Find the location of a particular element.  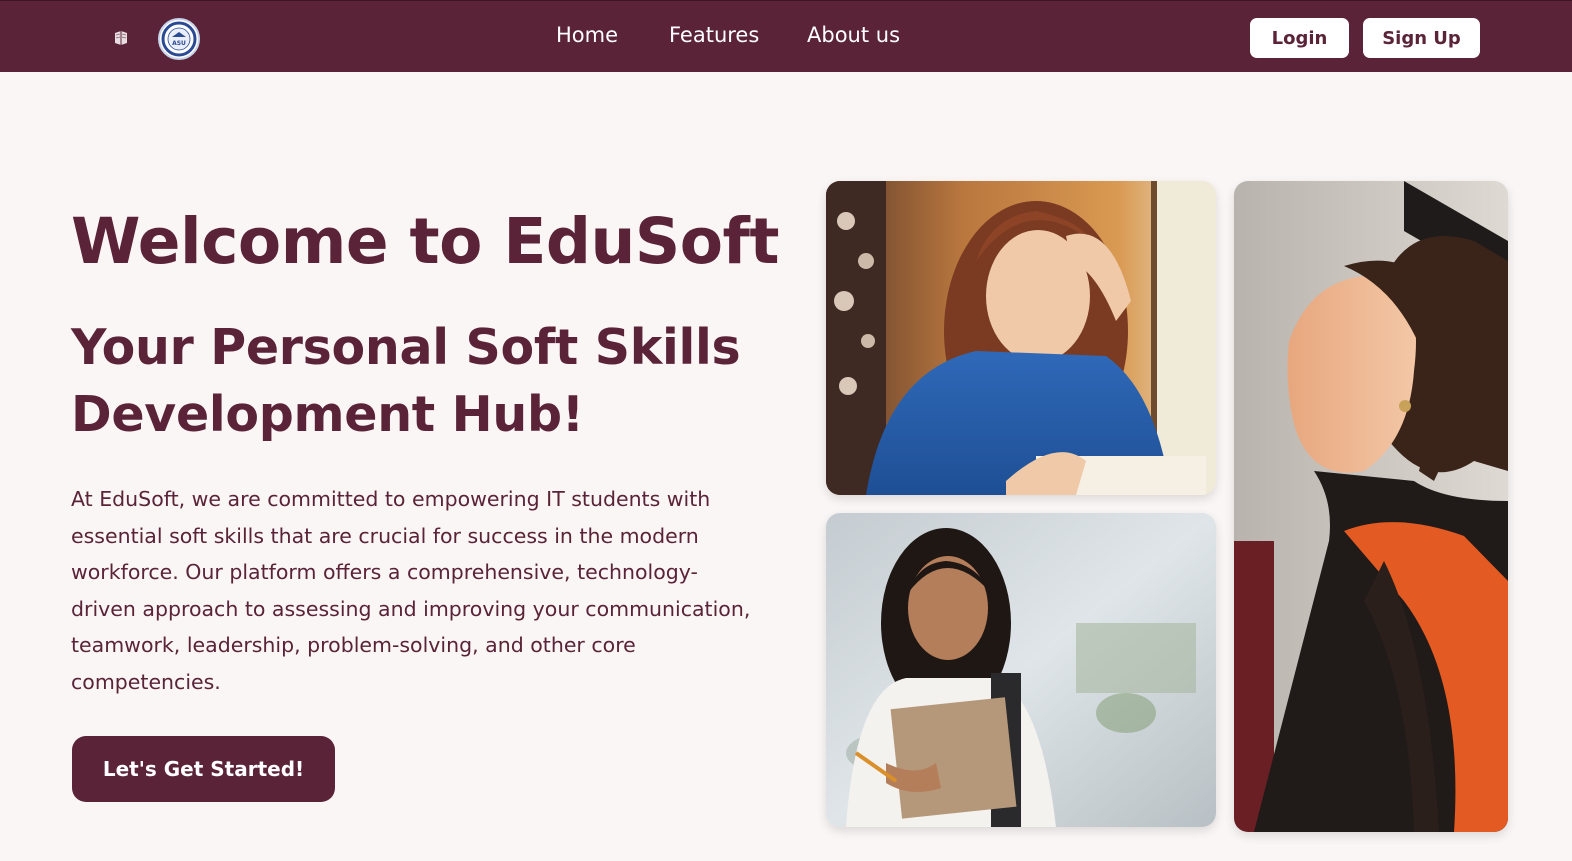

student-studying-photo is located at coordinates (1021, 338).